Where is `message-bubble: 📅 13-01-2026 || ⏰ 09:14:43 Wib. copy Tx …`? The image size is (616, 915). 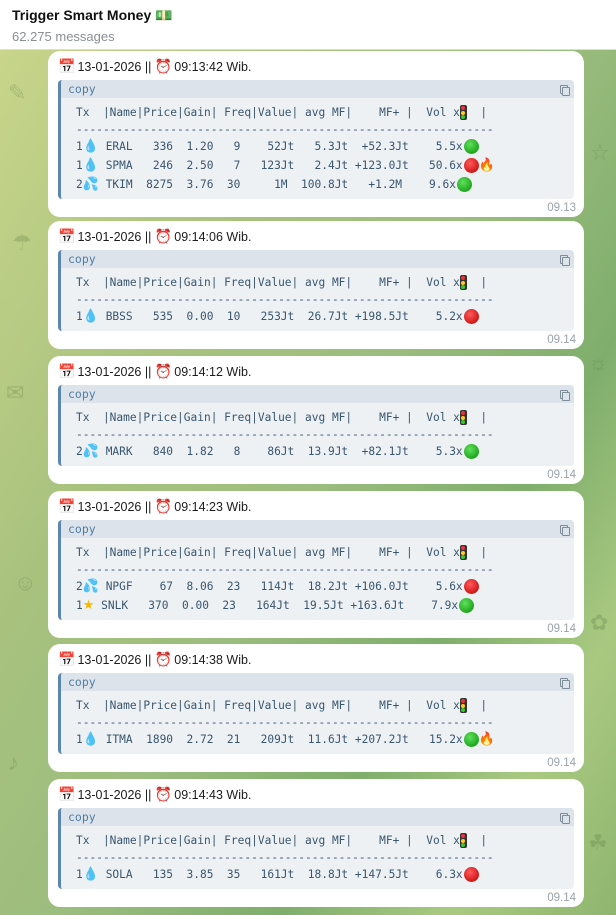 message-bubble: 📅 13-01-2026 || ⏰ 09:14:43 Wib. copy Tx … is located at coordinates (316, 843).